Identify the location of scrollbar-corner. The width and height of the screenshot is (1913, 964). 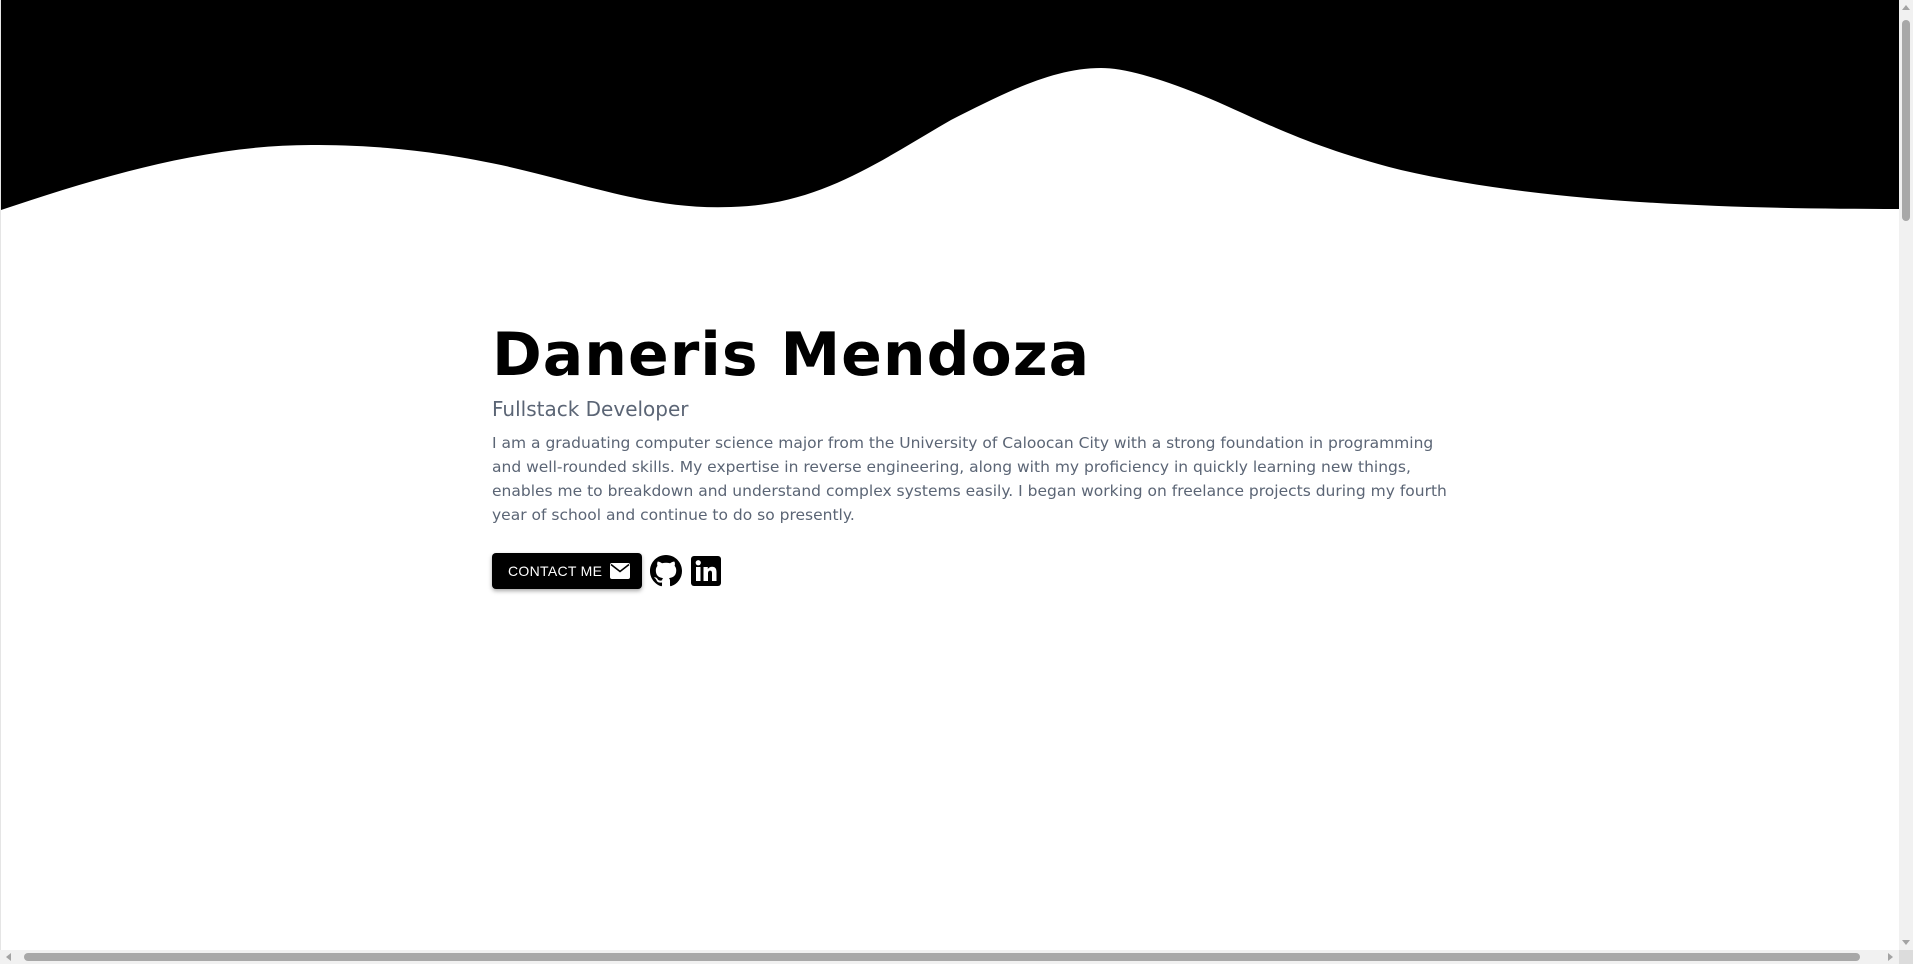
(1906, 957).